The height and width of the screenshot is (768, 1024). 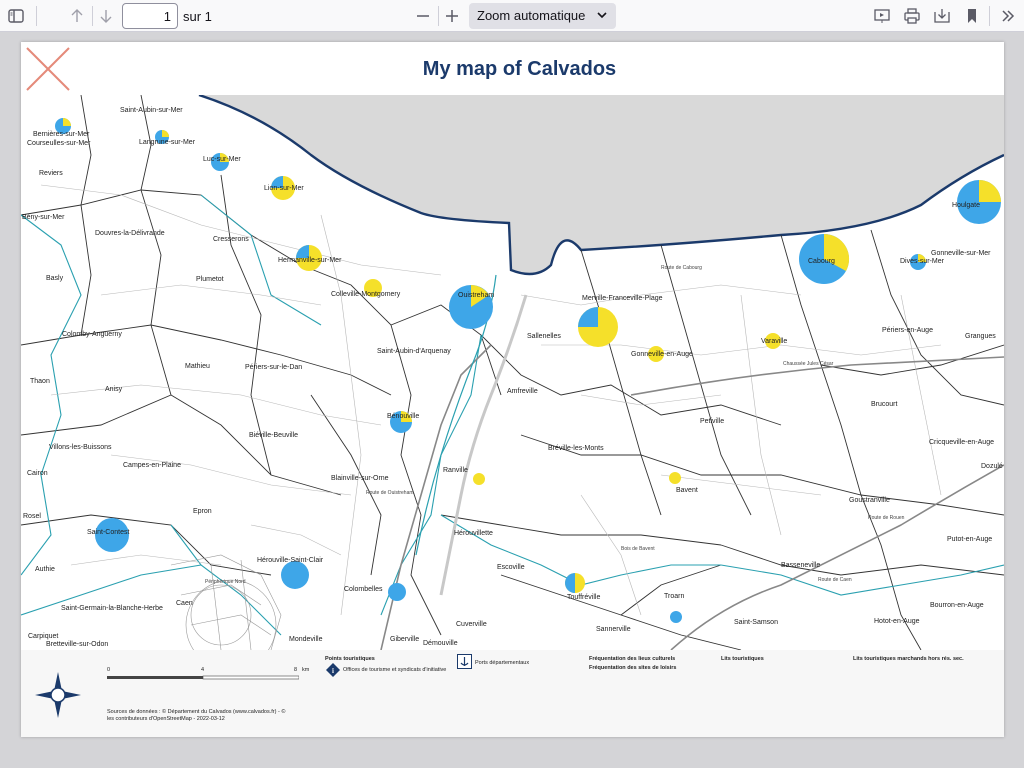 I want to click on presentation-mode-button, so click(x=882, y=16).